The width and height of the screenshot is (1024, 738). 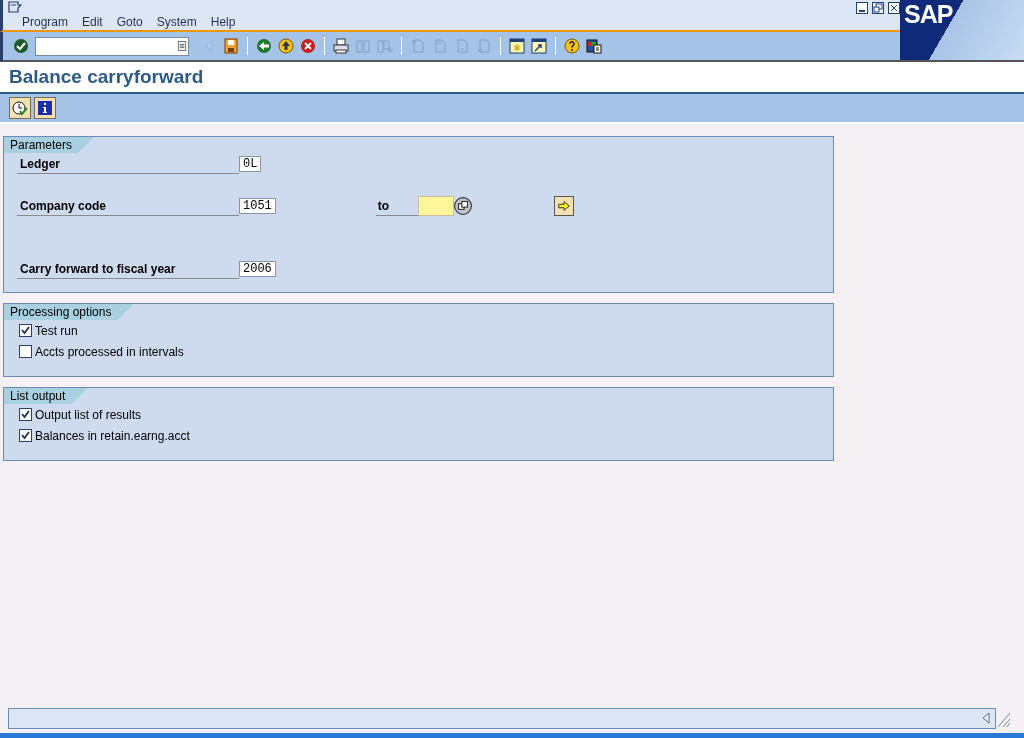 I want to click on clock-check-icon, so click(x=20, y=108).